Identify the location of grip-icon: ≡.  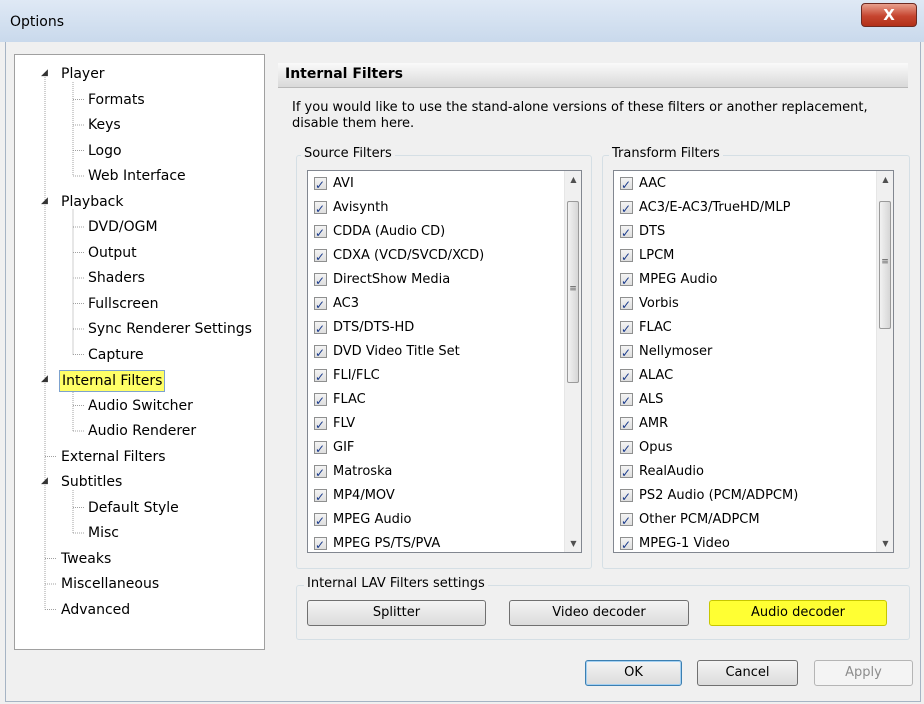
(885, 262).